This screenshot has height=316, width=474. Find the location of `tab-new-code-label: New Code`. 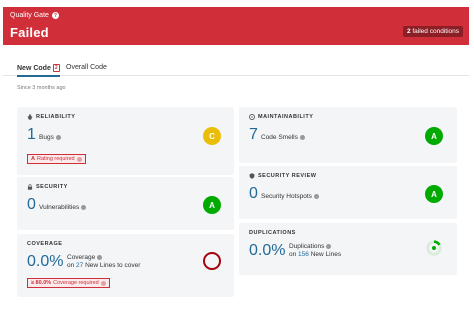

tab-new-code-label: New Code is located at coordinates (34, 68).